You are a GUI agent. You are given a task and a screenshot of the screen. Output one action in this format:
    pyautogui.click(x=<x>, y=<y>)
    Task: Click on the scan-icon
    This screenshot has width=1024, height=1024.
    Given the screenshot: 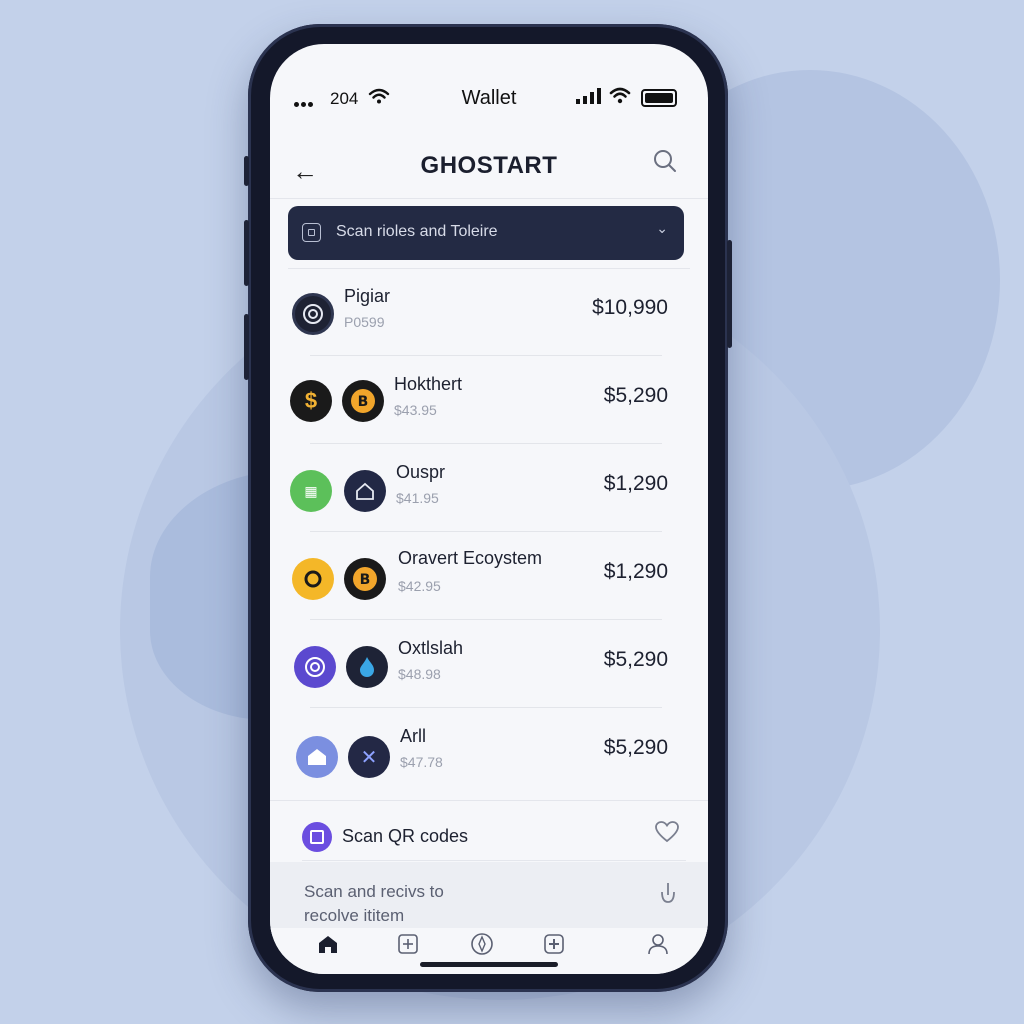 What is the action you would take?
    pyautogui.click(x=311, y=232)
    